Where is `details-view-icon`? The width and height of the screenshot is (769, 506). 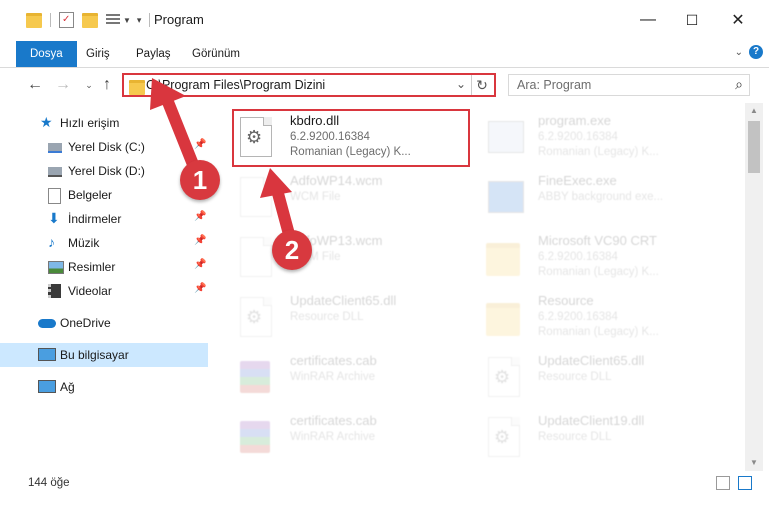
details-view-icon is located at coordinates (723, 483).